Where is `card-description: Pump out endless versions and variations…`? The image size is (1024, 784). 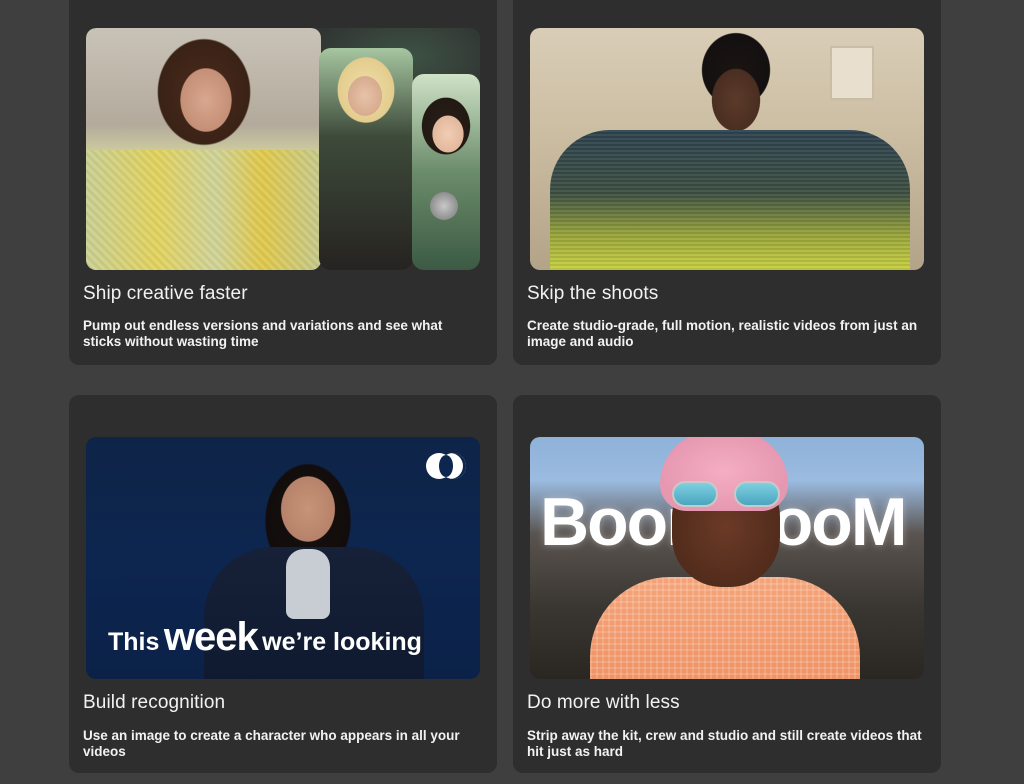 card-description: Pump out endless versions and variations… is located at coordinates (263, 333).